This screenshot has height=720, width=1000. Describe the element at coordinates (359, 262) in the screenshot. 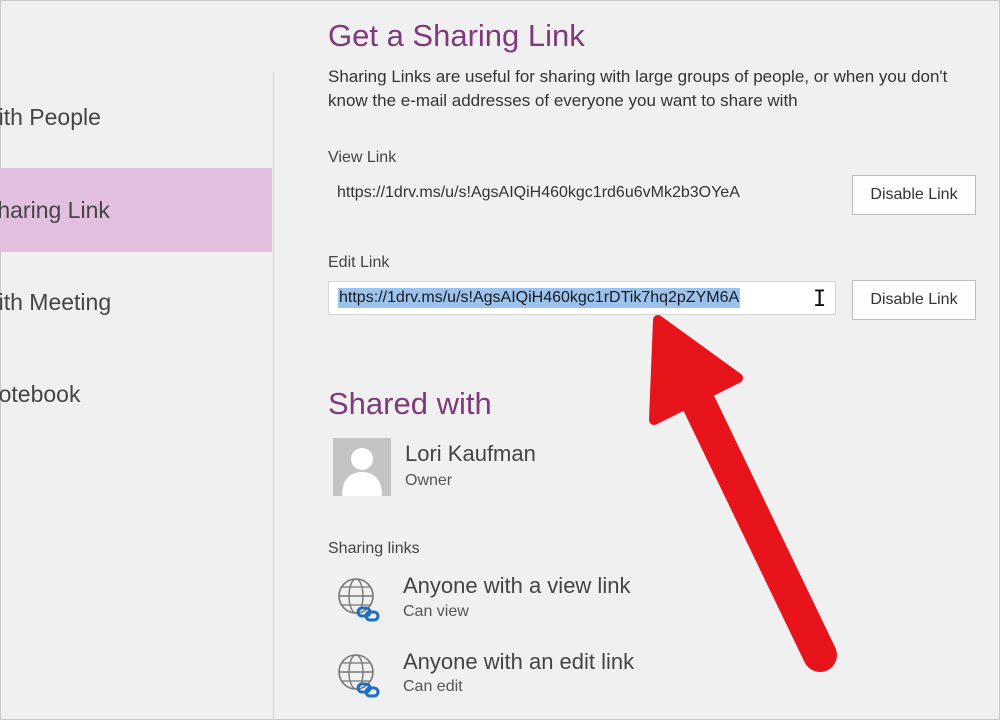

I see `edit-link-label: Edit Link` at that location.